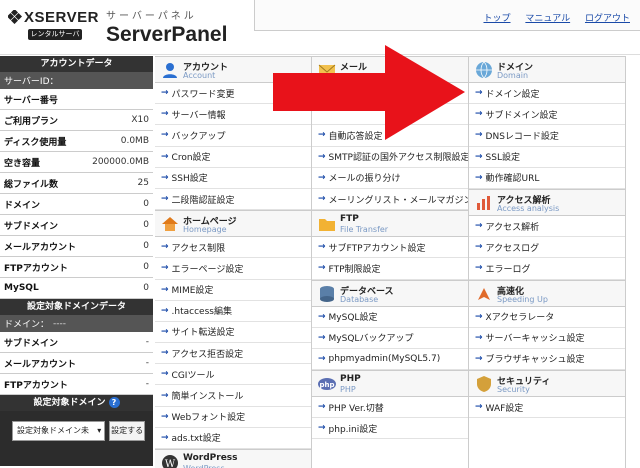 Image resolution: width=640 pixels, height=468 pixels. Describe the element at coordinates (196, 439) in the screenshot. I see `menu-link-label: ads.txt設定` at that location.